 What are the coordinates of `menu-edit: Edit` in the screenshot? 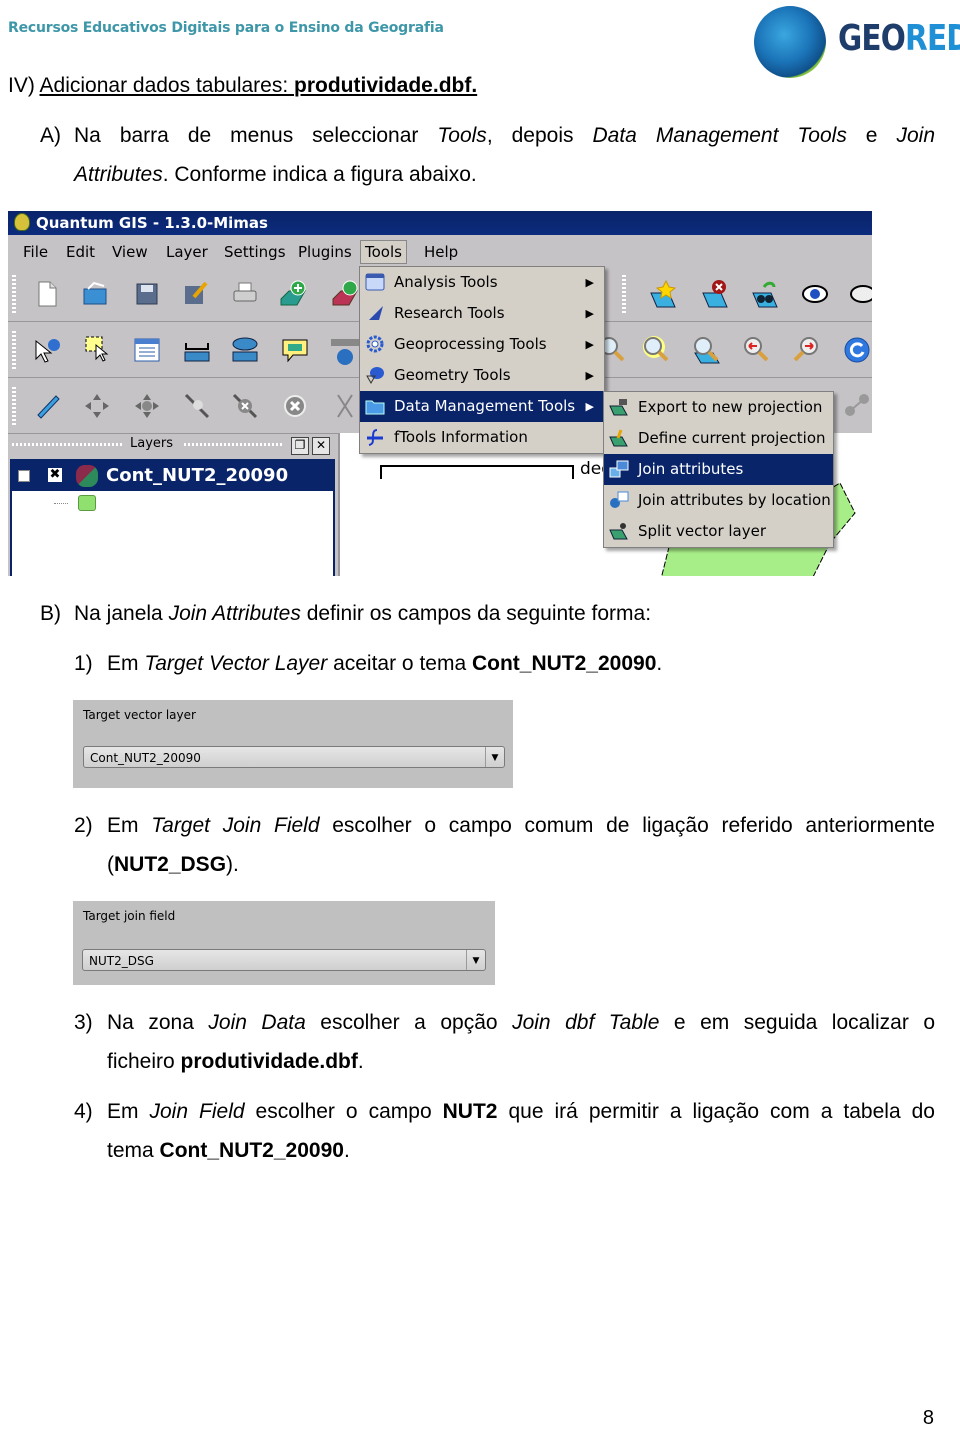 It's located at (80, 252).